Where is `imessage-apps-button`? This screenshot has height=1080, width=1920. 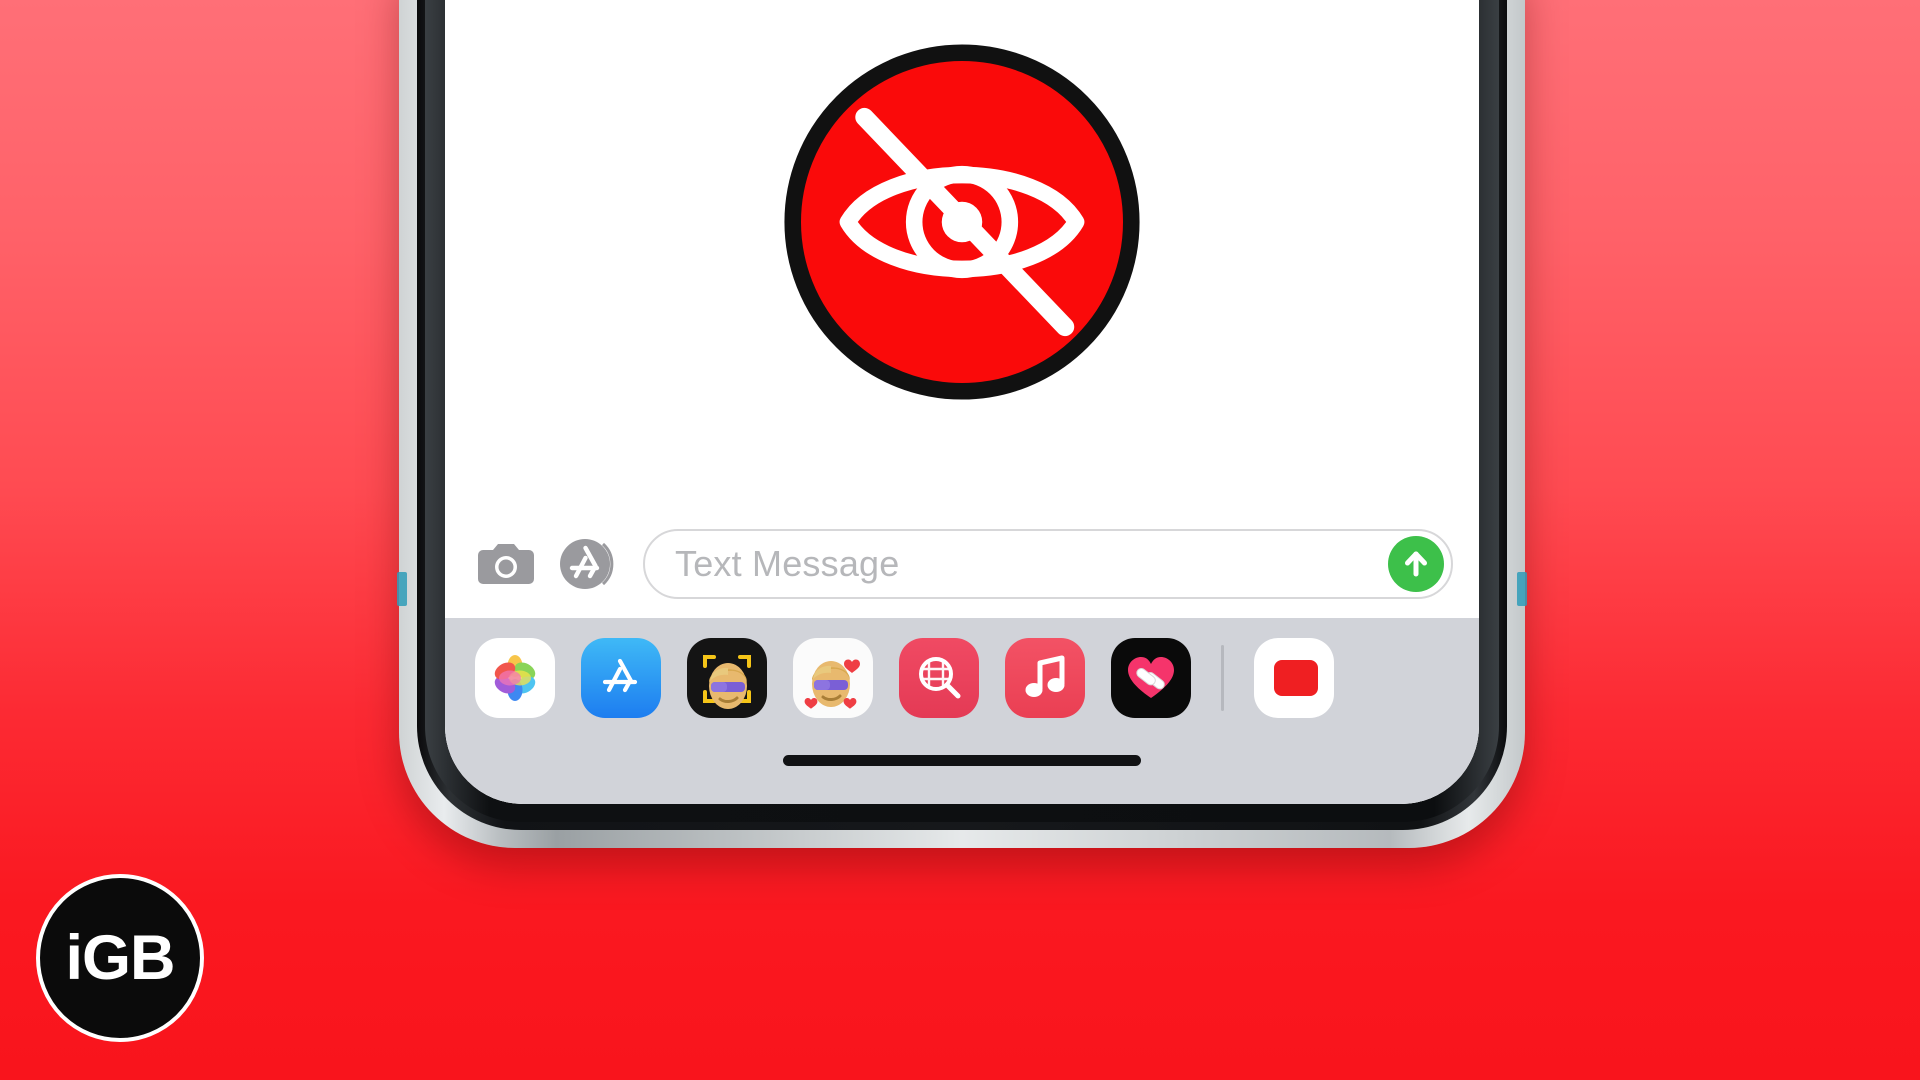 imessage-apps-button is located at coordinates (590, 564).